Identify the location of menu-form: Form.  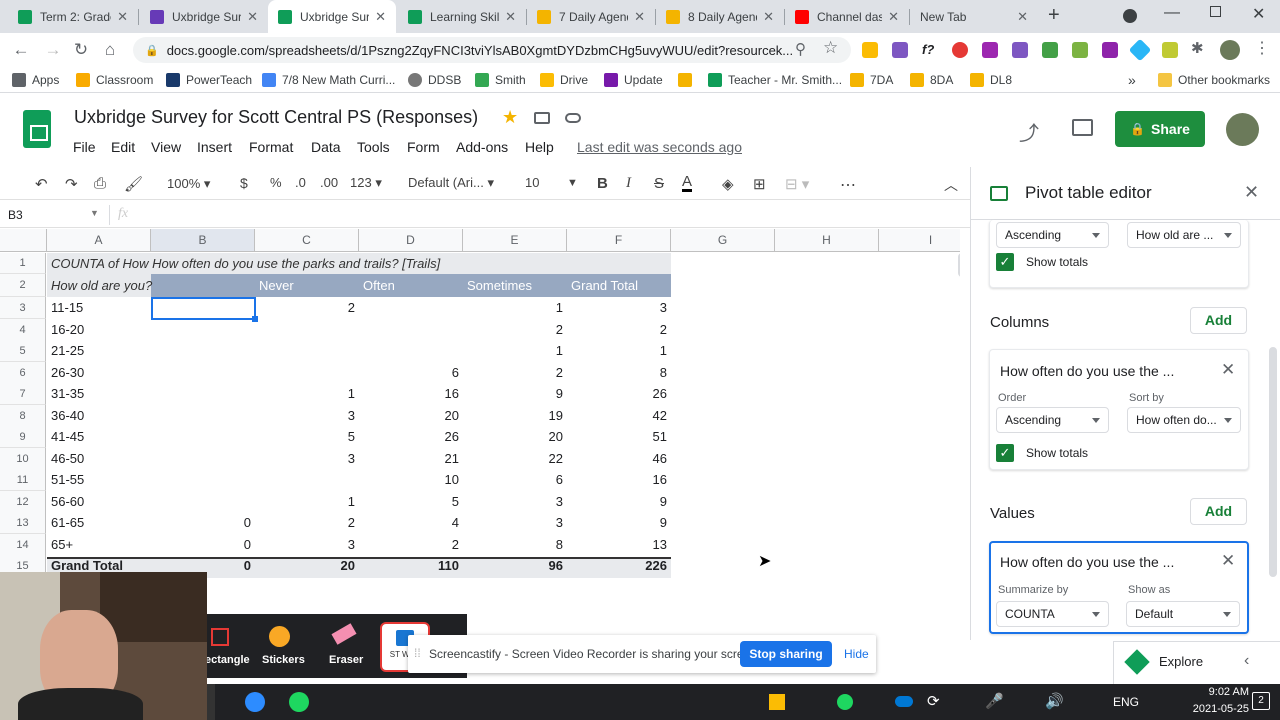
(423, 147).